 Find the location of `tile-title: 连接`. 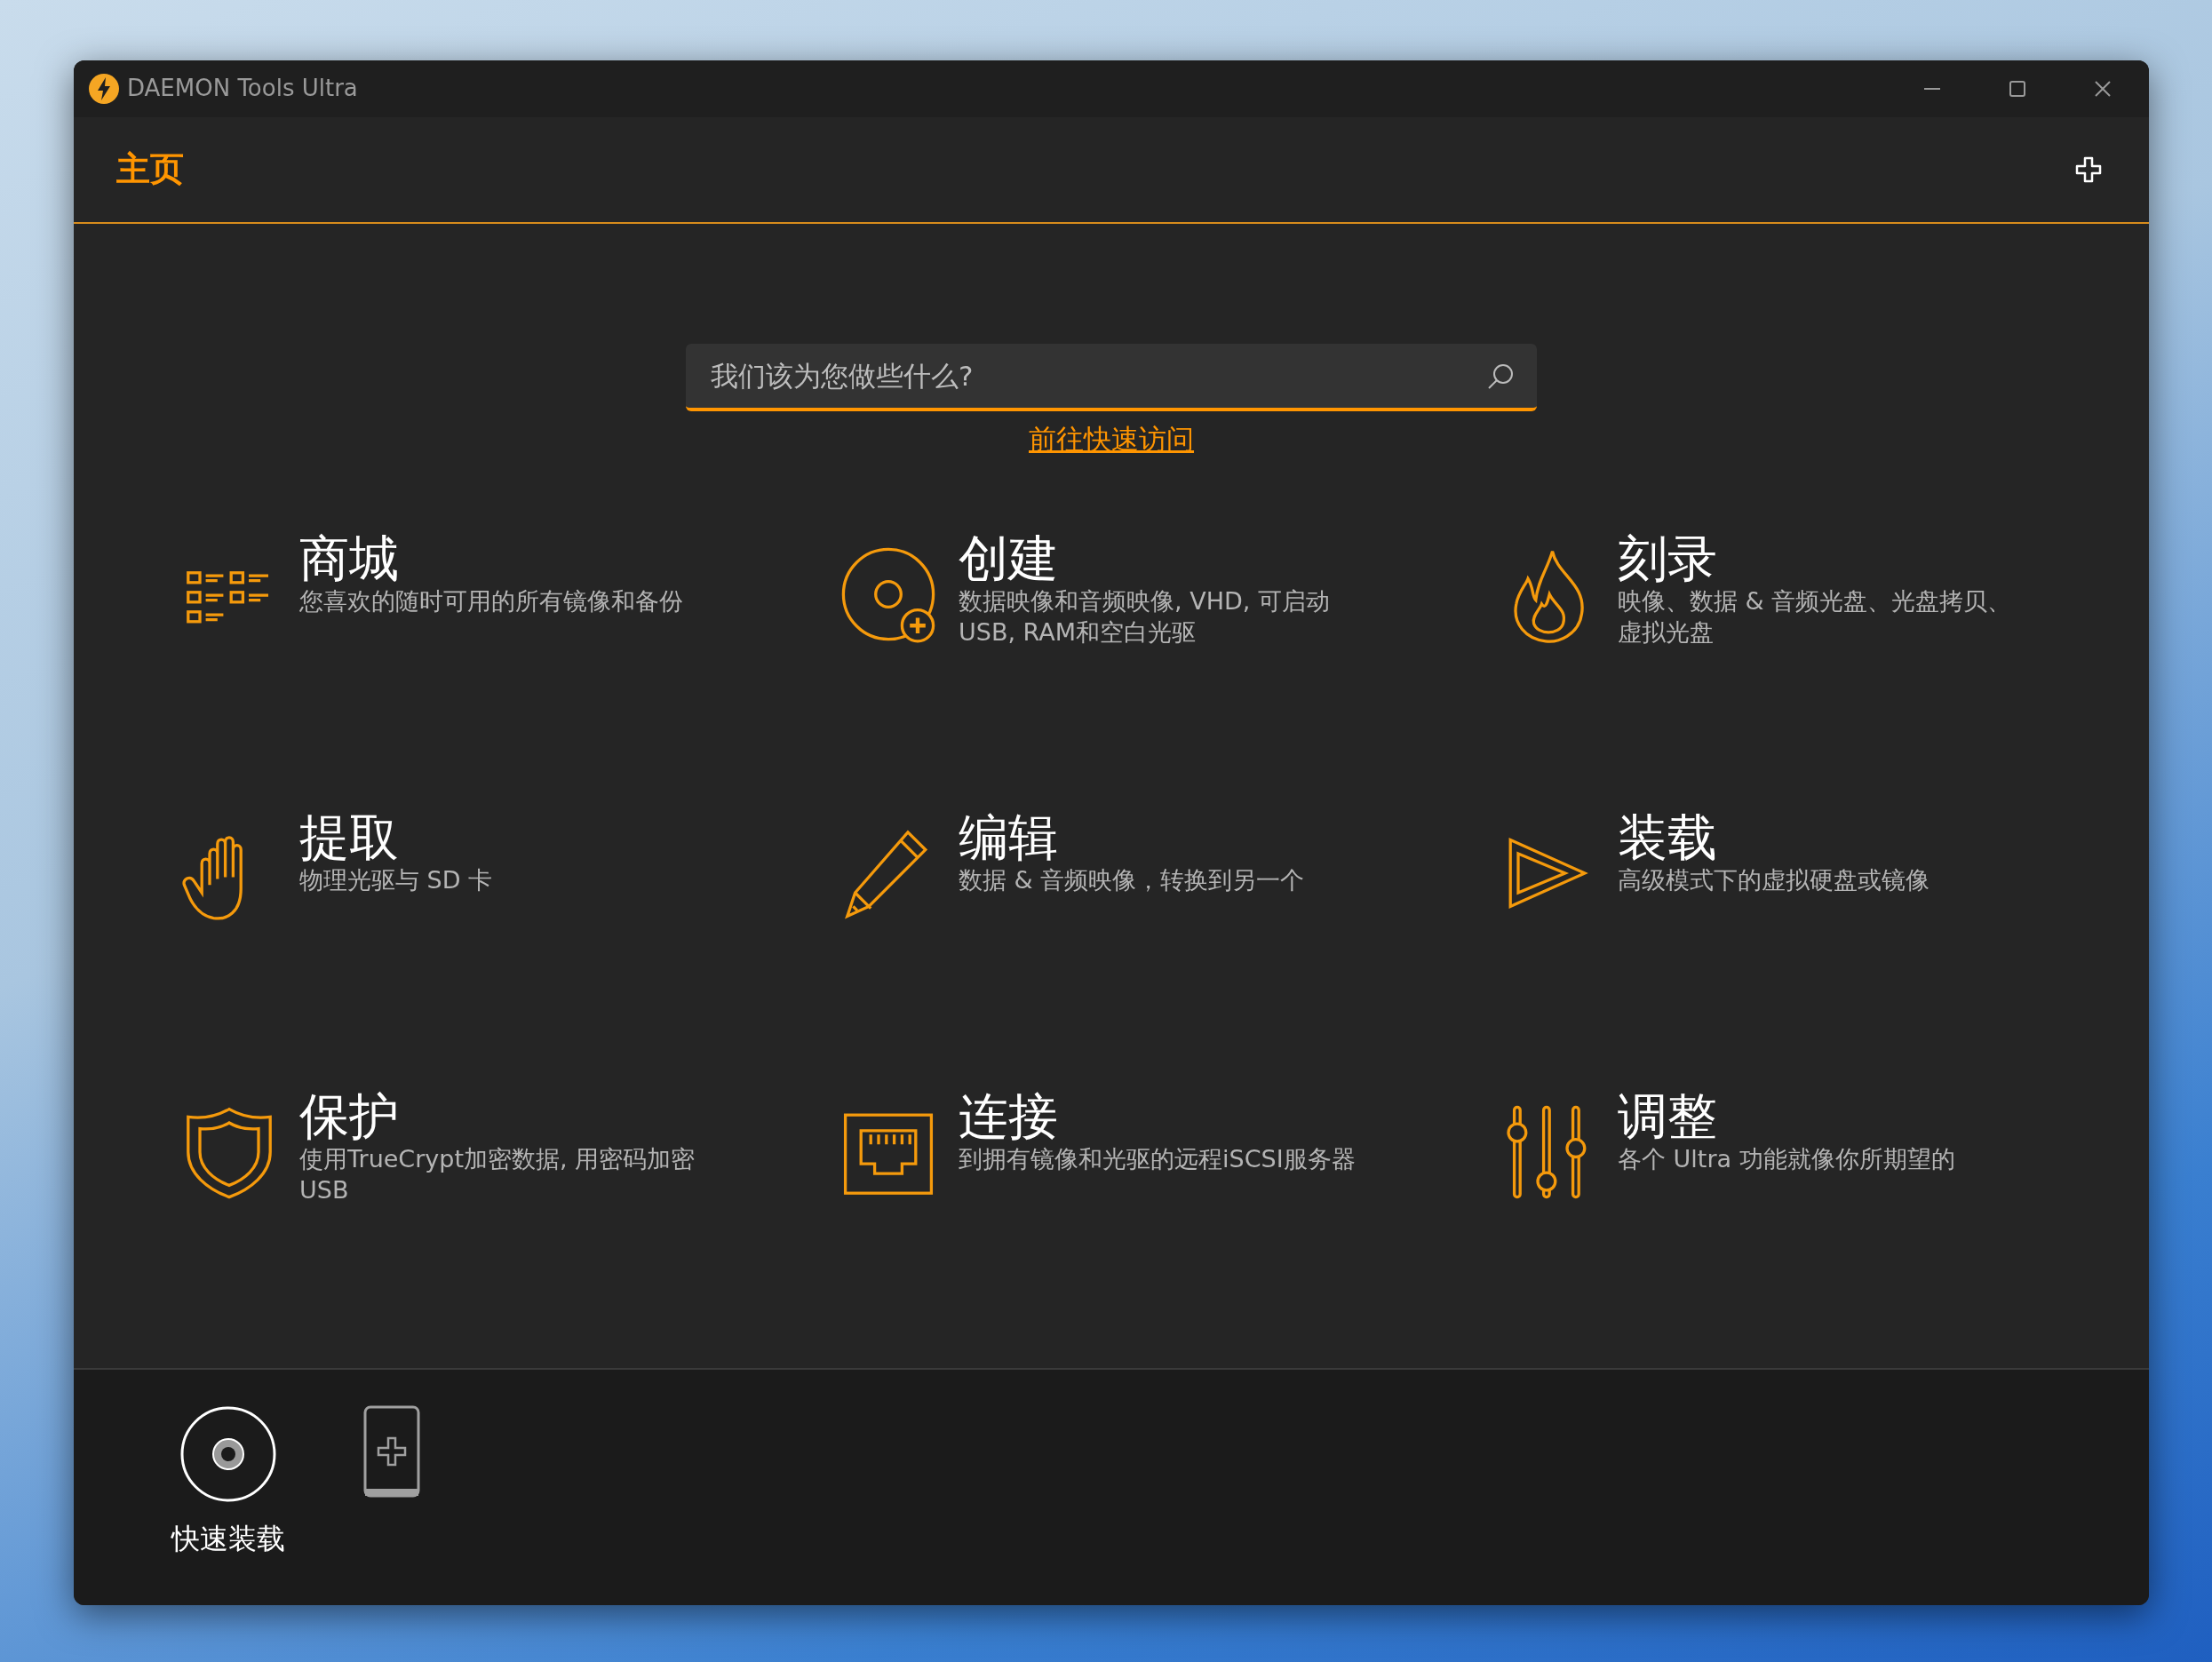

tile-title: 连接 is located at coordinates (1157, 1116).